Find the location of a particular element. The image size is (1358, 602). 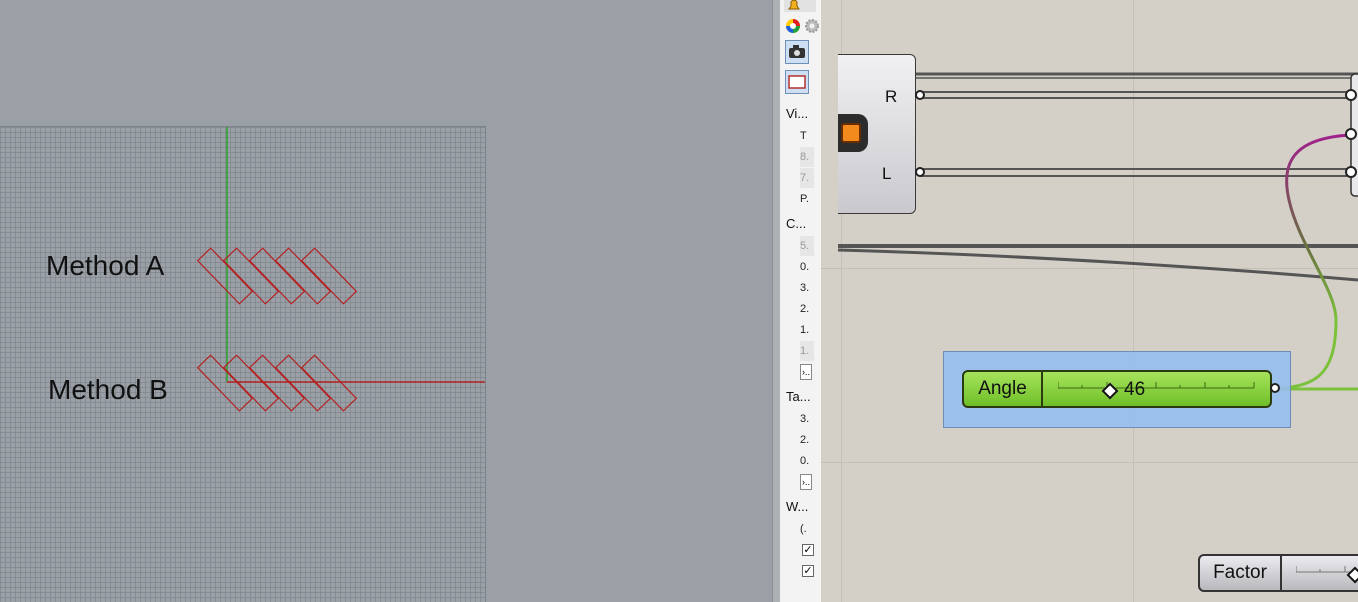

rectangle-button is located at coordinates (797, 82).